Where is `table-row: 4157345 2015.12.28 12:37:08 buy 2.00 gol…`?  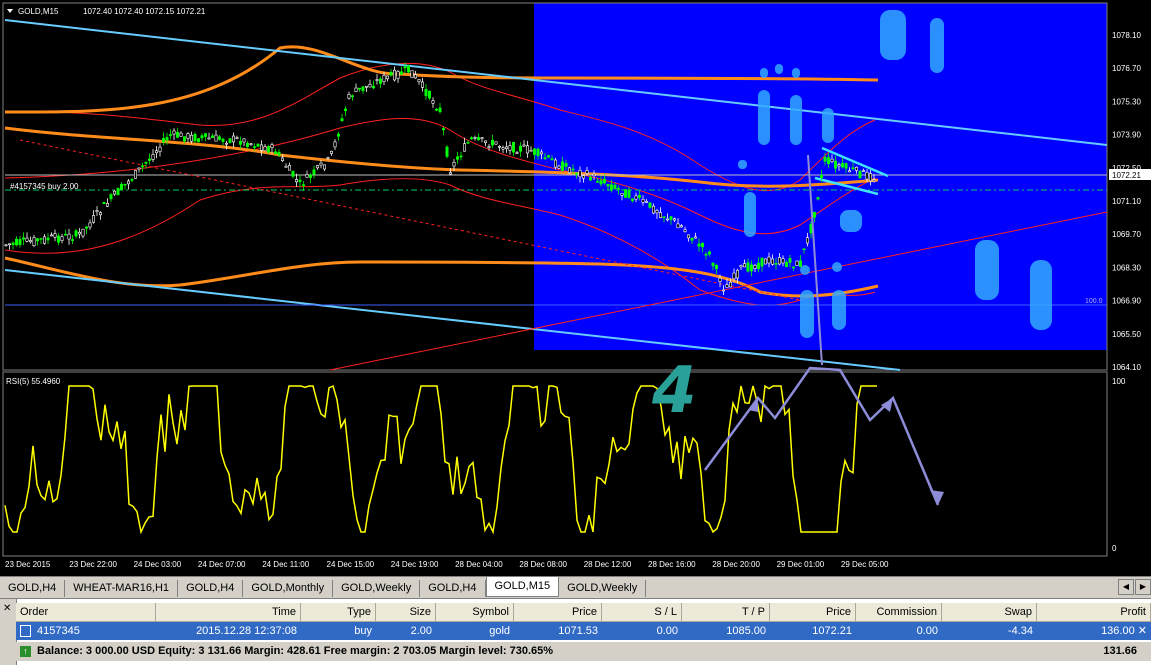
table-row: 4157345 2015.12.28 12:37:08 buy 2.00 gol… is located at coordinates (583, 631).